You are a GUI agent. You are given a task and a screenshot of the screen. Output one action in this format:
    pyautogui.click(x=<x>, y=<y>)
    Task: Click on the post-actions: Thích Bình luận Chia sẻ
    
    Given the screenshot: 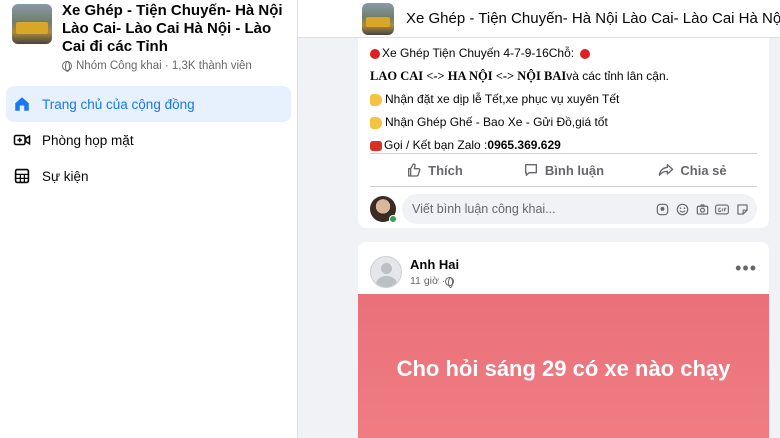 What is the action you would take?
    pyautogui.click(x=563, y=170)
    